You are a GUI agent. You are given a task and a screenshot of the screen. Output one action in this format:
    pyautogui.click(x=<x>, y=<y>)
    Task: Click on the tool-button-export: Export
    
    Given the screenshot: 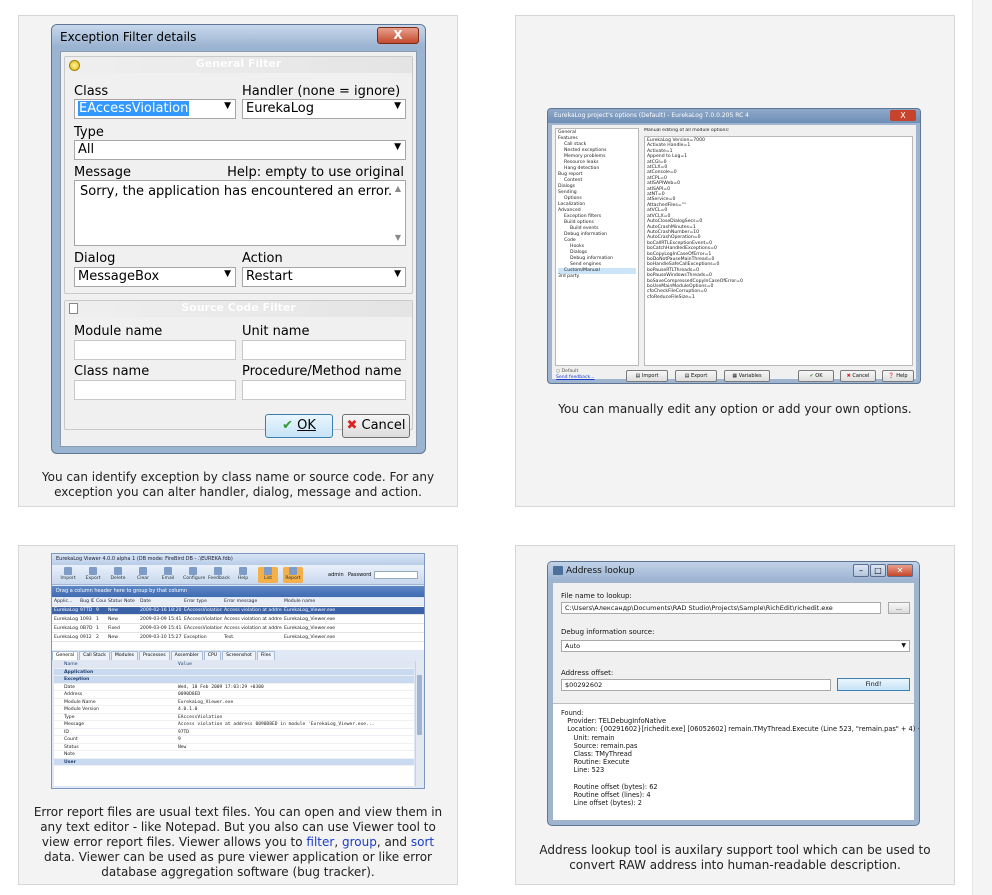 What is the action you would take?
    pyautogui.click(x=93, y=575)
    